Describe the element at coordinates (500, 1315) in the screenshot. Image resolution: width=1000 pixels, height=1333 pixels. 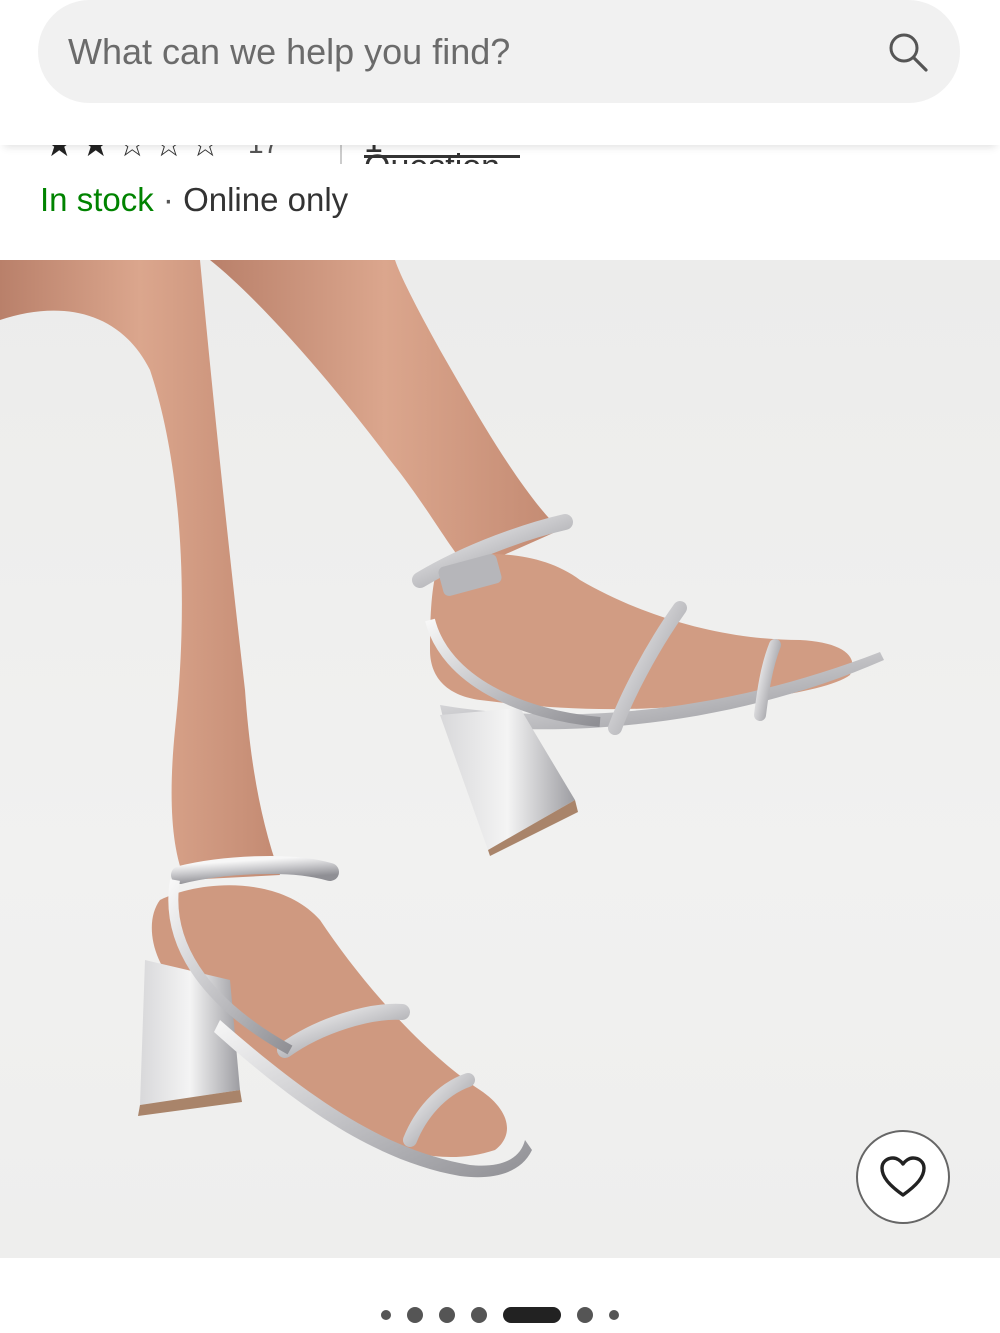
I see `carousel-pagination` at that location.